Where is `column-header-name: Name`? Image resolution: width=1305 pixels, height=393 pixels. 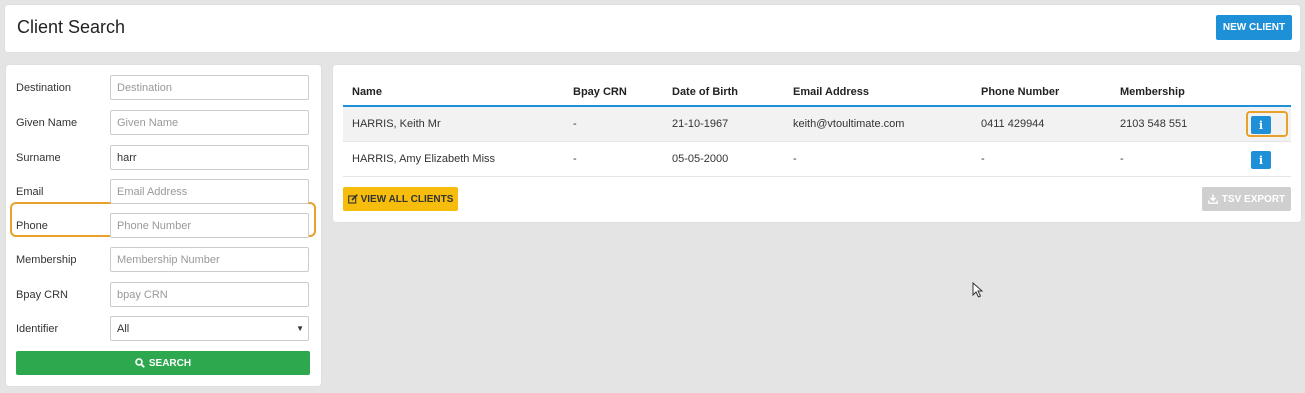 column-header-name: Name is located at coordinates (367, 92).